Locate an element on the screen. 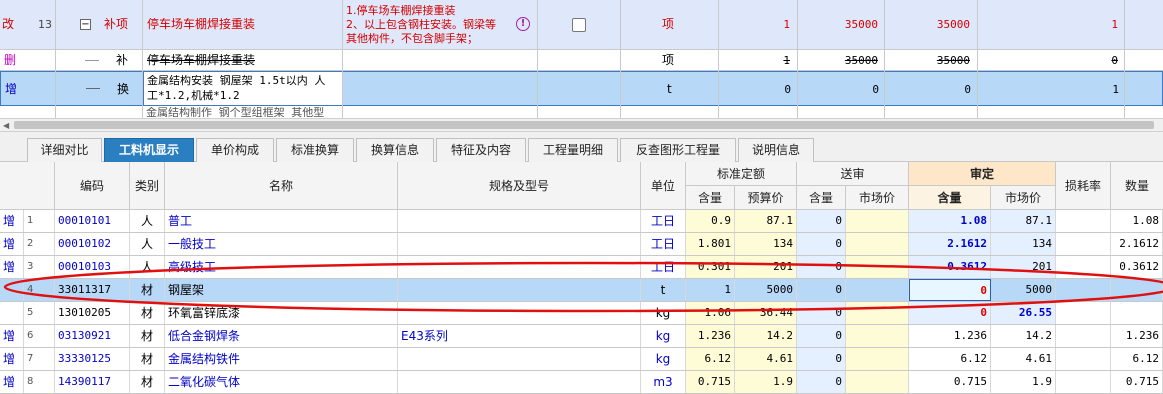 The image size is (1163, 394). table-row: 增 7 33330125 材金属结构铁件 kg 6.12 4.61 0 6.12 4.61 6.12 is located at coordinates (581, 359).